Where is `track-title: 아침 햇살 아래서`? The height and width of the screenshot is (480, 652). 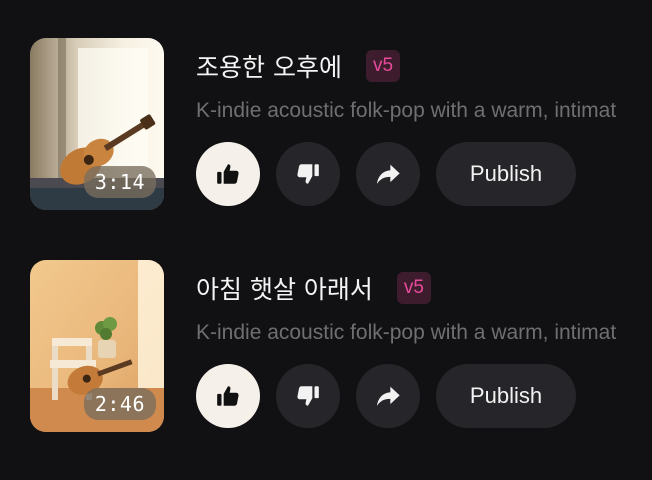
track-title: 아침 햇살 아래서 is located at coordinates (284, 288).